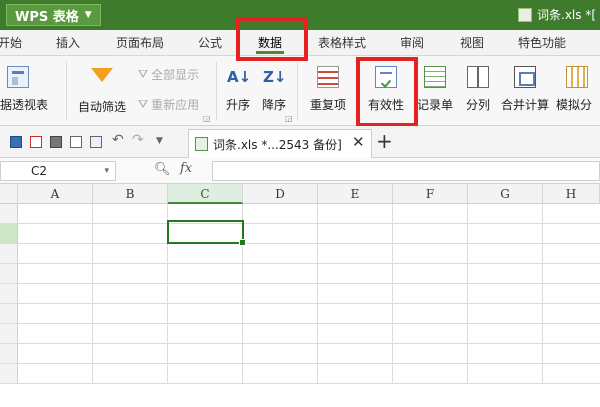  I want to click on pivot-table-label: 数据透视表, so click(24, 105).